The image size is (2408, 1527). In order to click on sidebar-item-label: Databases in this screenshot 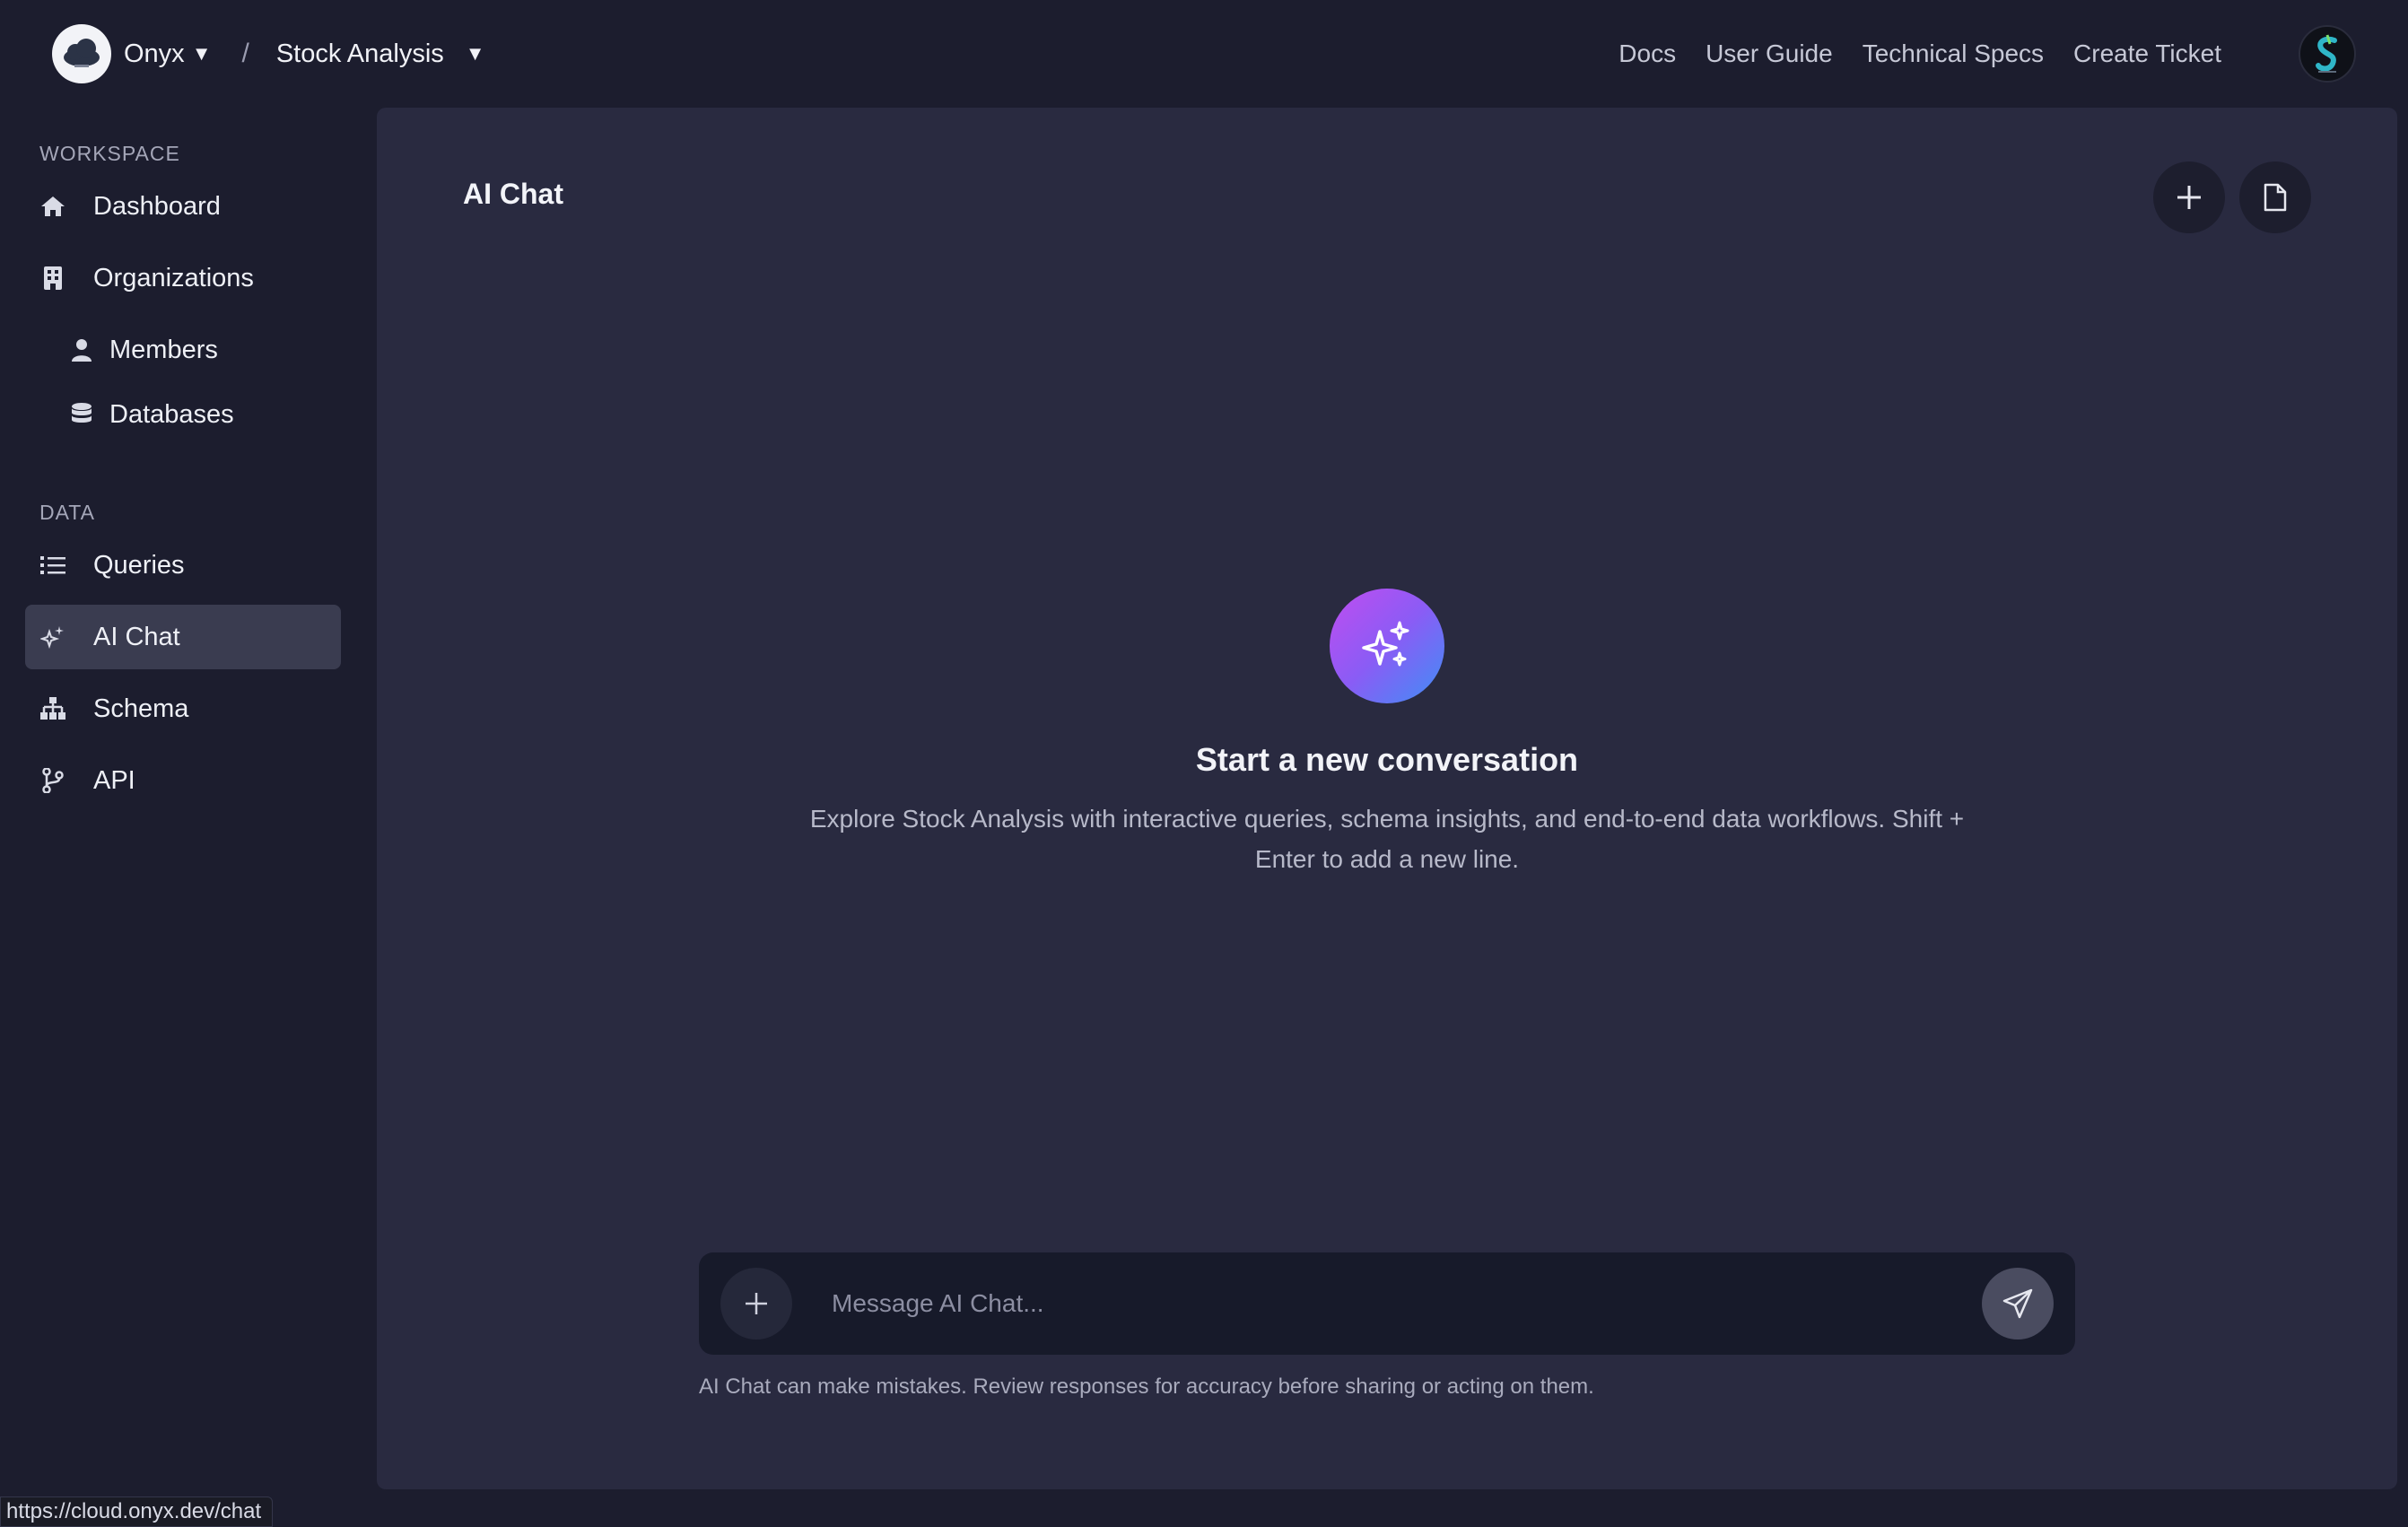, I will do `click(171, 414)`.